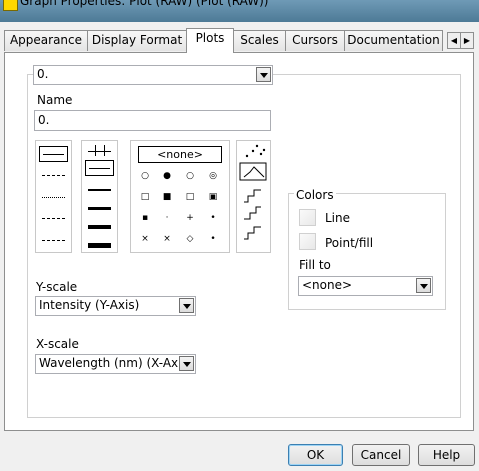 Image resolution: width=479 pixels, height=471 pixels. Describe the element at coordinates (190, 218) in the screenshot. I see `plus-point-icon: +` at that location.